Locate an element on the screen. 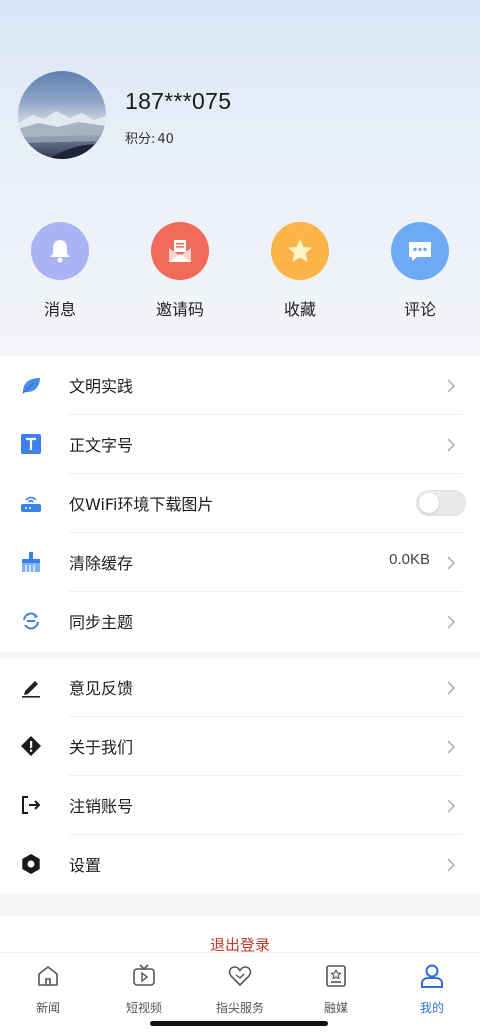  settings-item-civilization-practice: 文明实践 is located at coordinates (240, 385).